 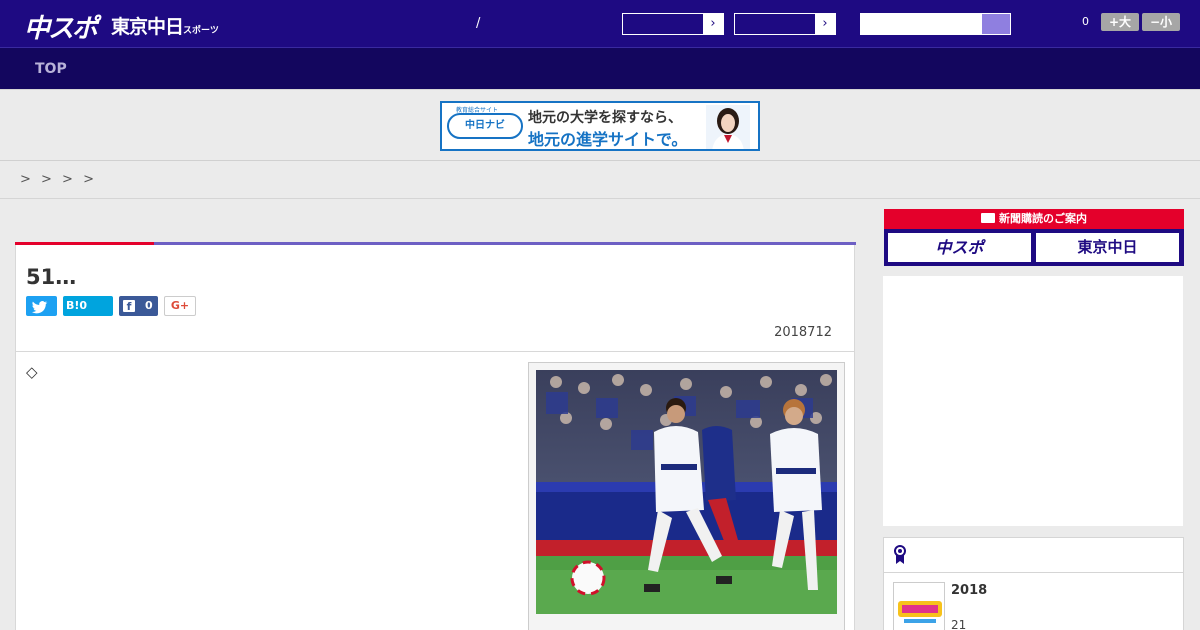 What do you see at coordinates (969, 590) in the screenshot?
I see `ranking-item-title: 2018` at bounding box center [969, 590].